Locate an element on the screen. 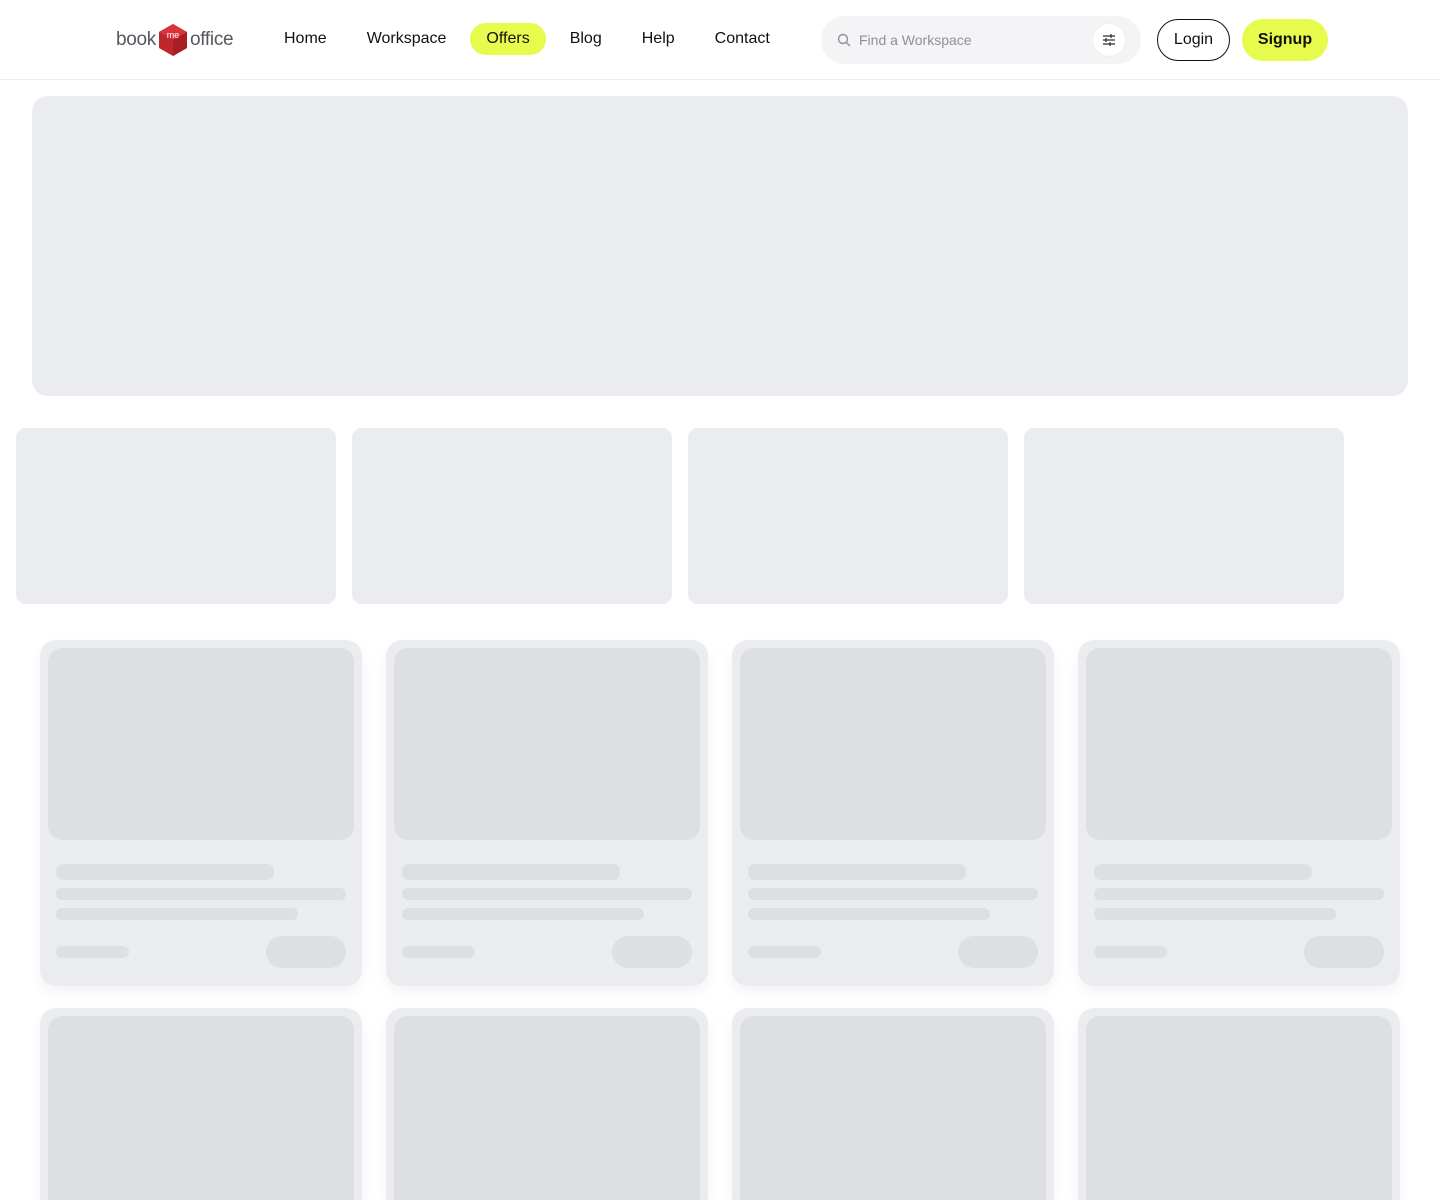 The height and width of the screenshot is (1200, 1440). cube-logo-icon: me is located at coordinates (173, 40).